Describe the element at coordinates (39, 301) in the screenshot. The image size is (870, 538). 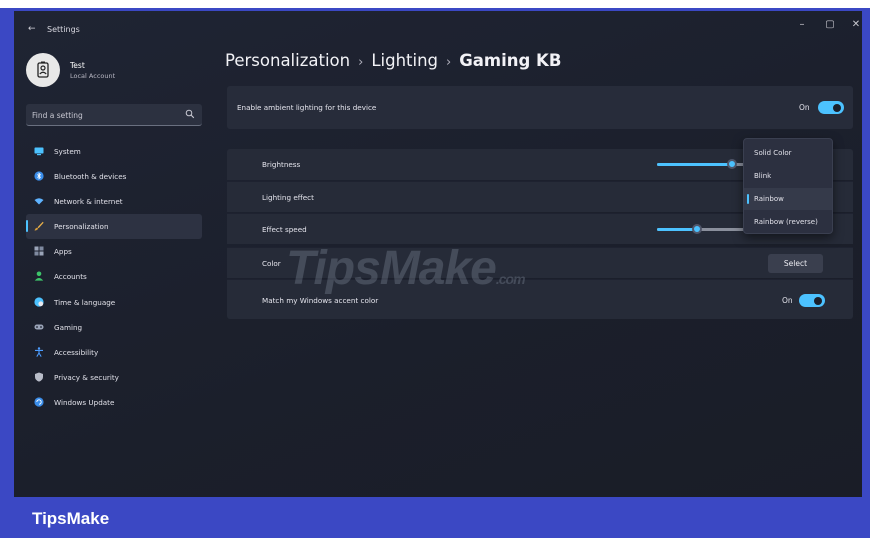
I see `globe-clock-icon` at that location.